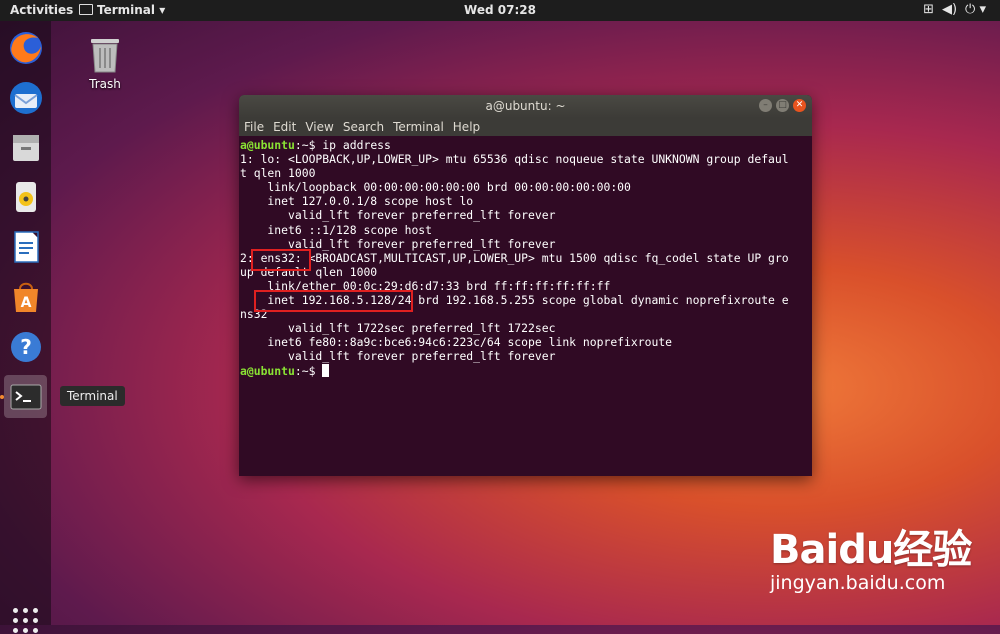 The height and width of the screenshot is (634, 1000). What do you see at coordinates (858, 583) in the screenshot?
I see `watermark-url: jingyan.baidu.com` at bounding box center [858, 583].